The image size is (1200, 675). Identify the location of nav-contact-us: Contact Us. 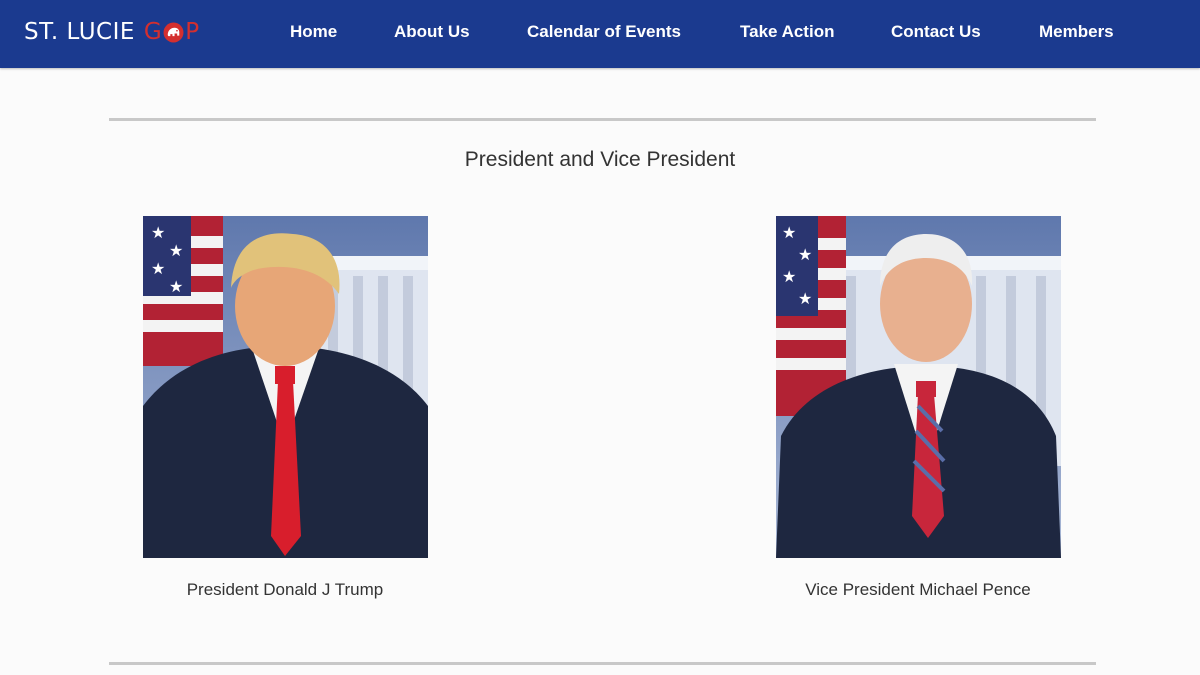
(936, 32).